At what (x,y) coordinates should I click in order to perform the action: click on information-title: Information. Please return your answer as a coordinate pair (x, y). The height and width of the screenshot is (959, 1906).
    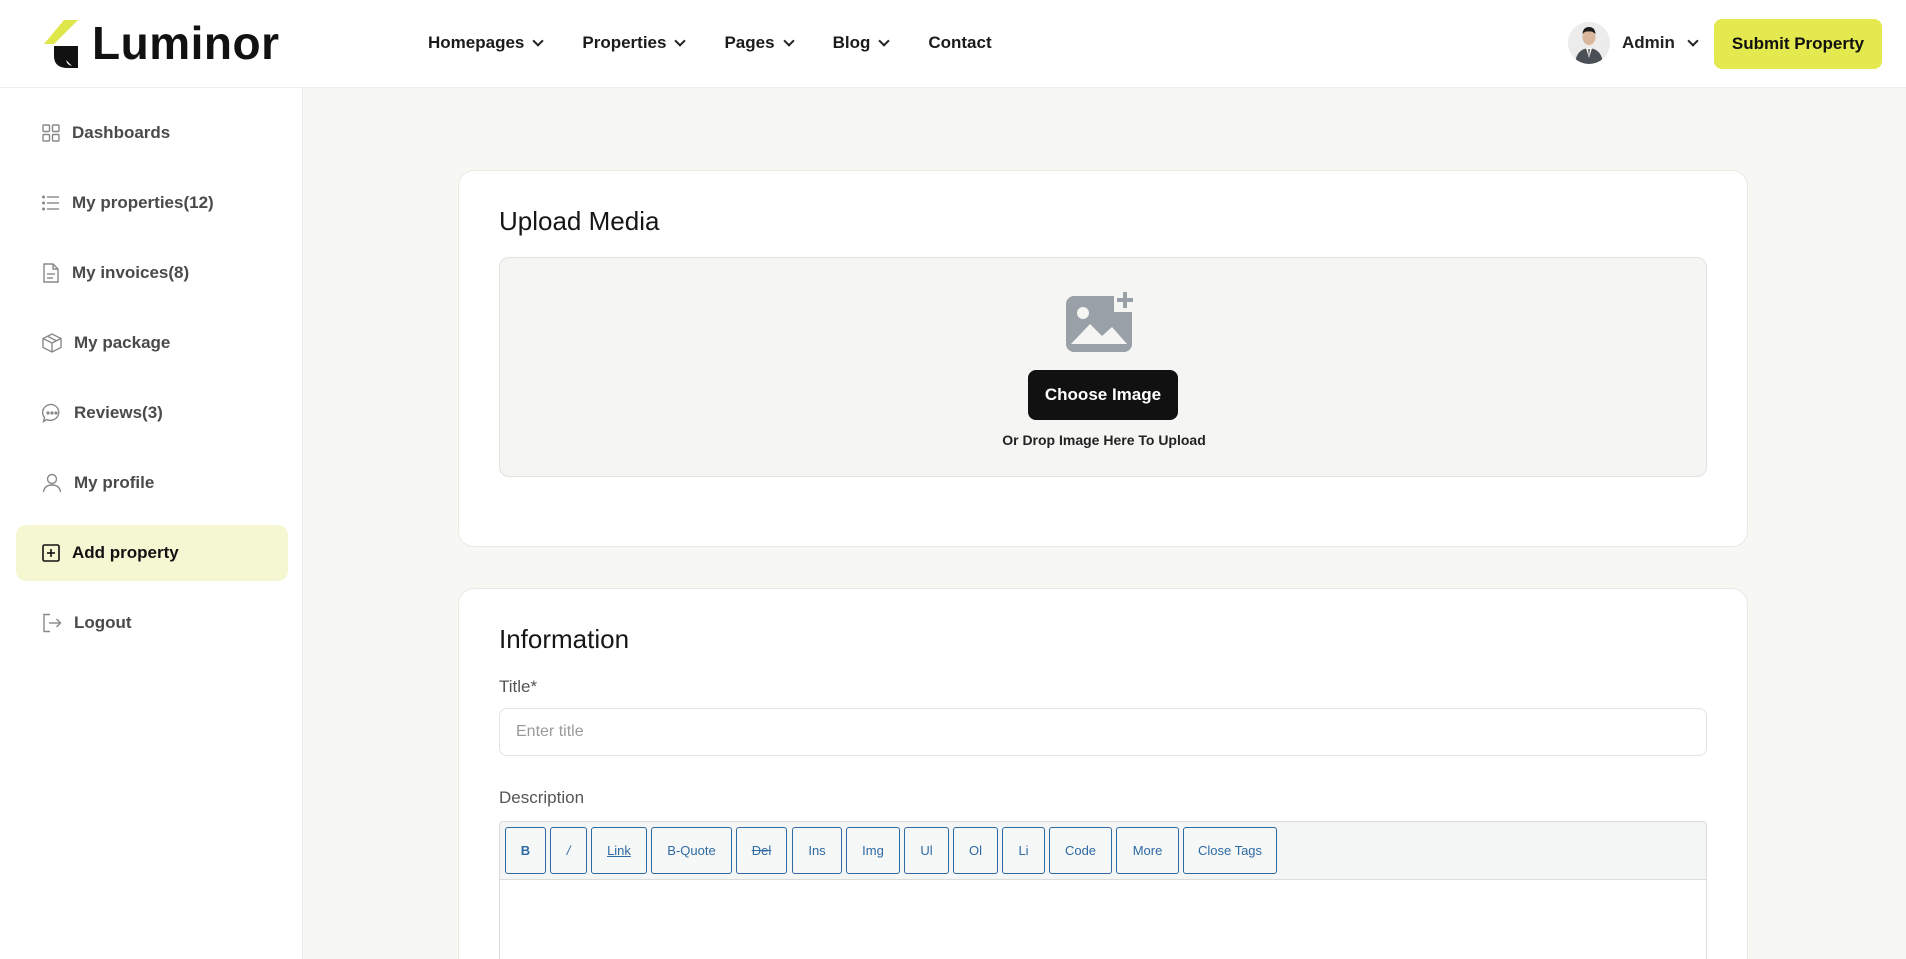
    Looking at the image, I should click on (564, 639).